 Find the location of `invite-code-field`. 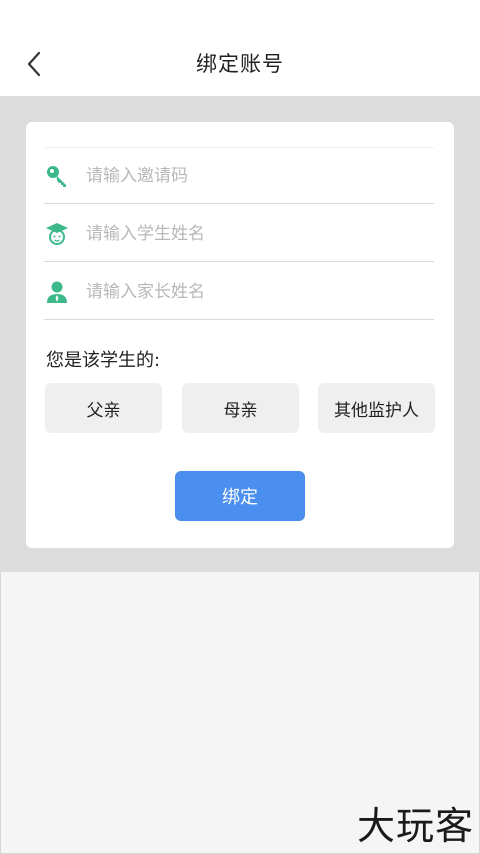

invite-code-field is located at coordinates (239, 176).